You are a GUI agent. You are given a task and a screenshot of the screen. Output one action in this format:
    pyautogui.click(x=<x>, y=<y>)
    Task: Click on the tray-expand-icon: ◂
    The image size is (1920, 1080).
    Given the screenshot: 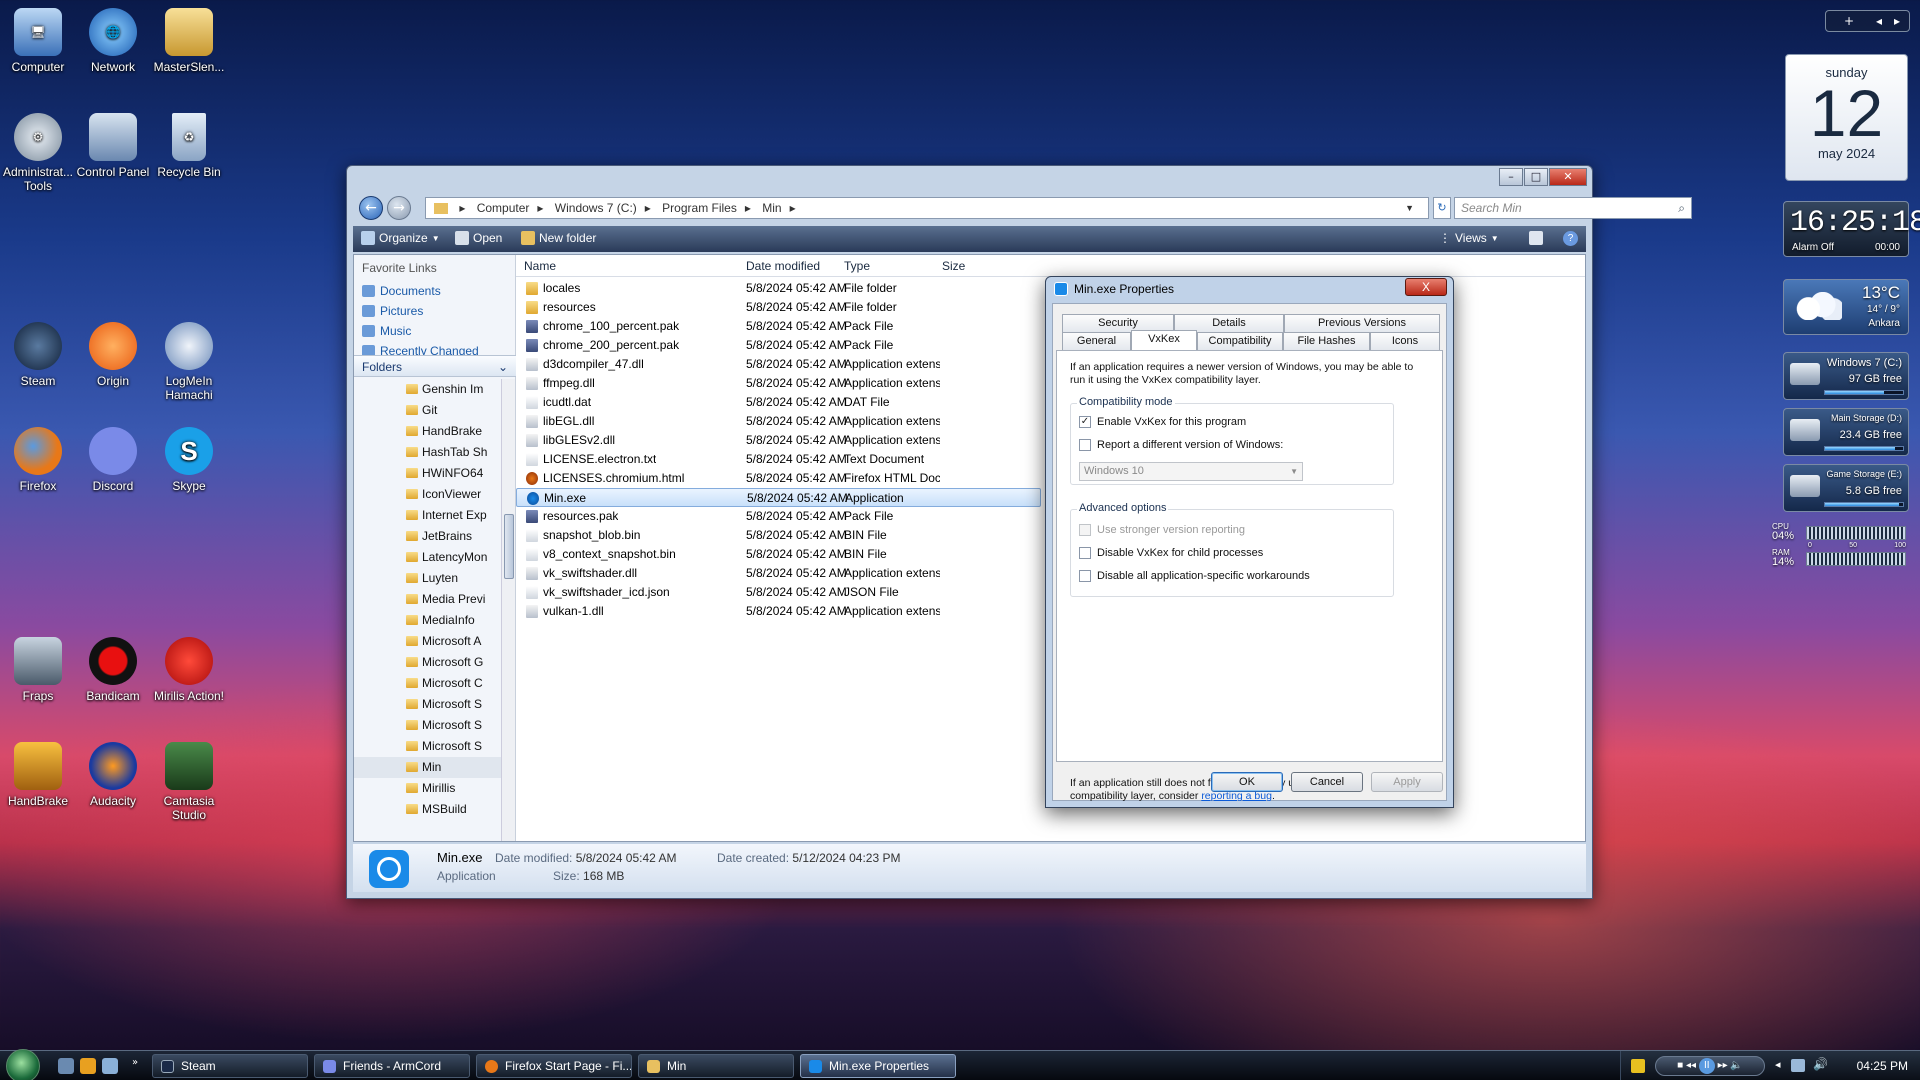 What is the action you would take?
    pyautogui.click(x=1778, y=1064)
    